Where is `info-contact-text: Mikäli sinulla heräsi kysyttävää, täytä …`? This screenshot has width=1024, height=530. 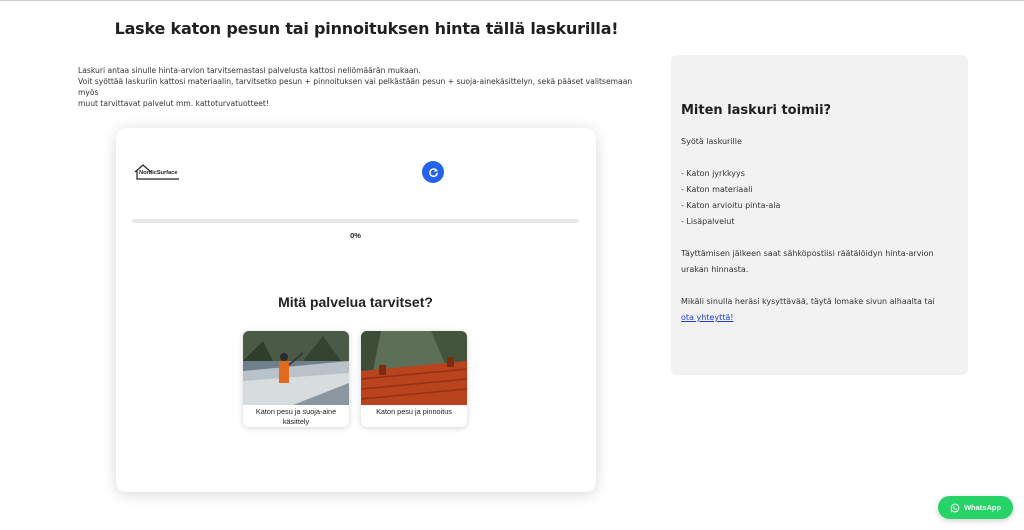
info-contact-text: Mikäli sinulla heräsi kysyttävää, täytä … is located at coordinates (808, 301).